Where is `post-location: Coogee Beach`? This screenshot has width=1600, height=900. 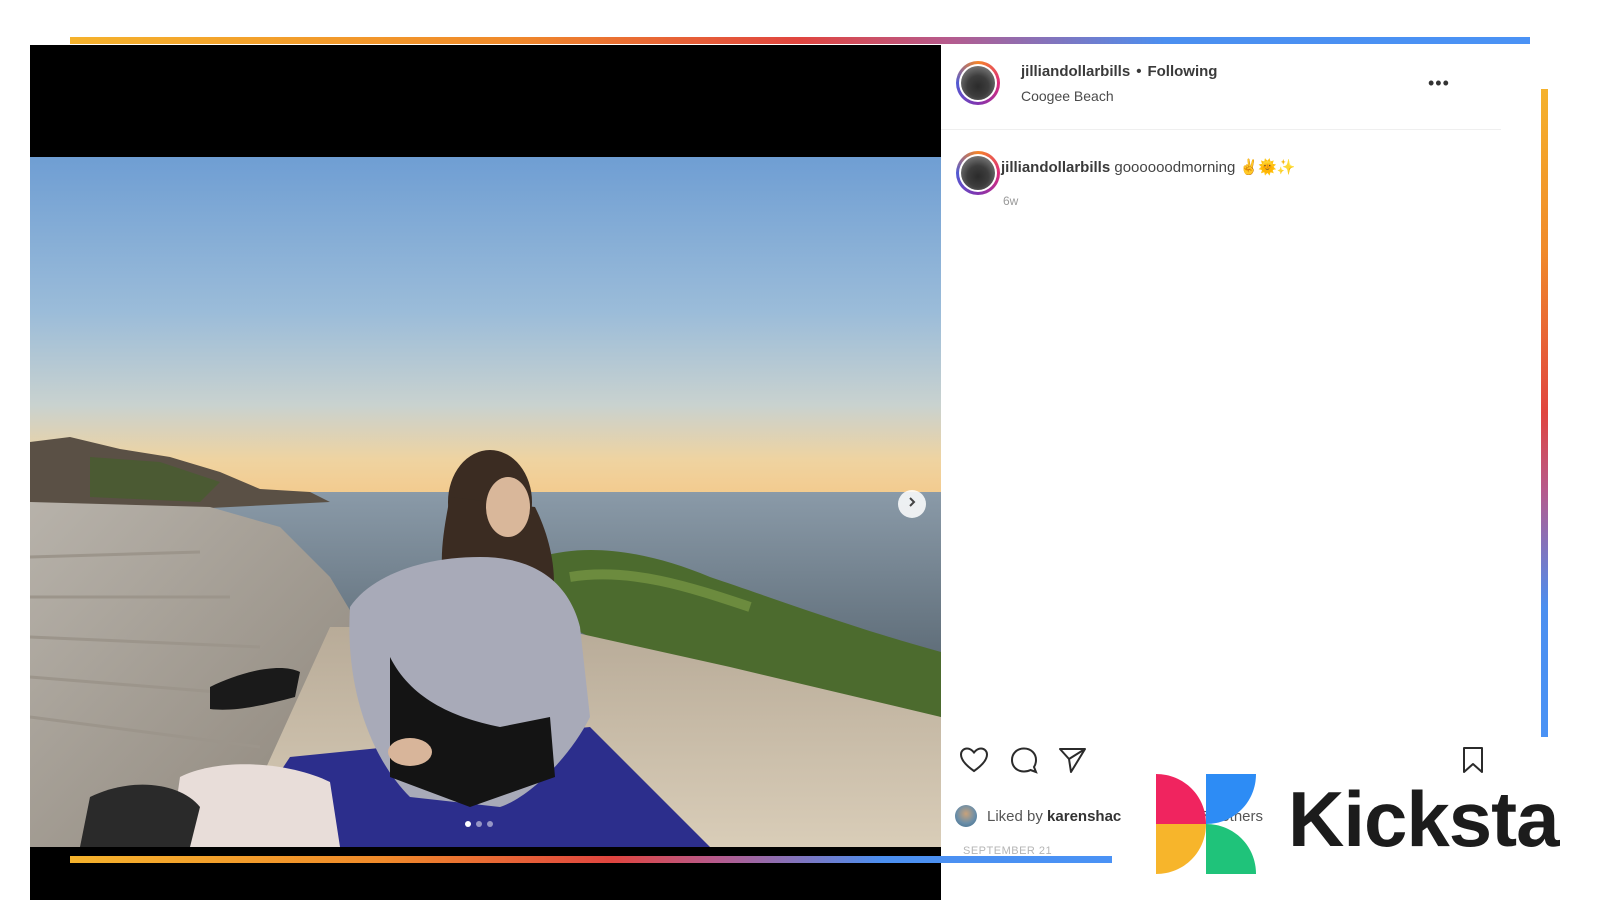
post-location: Coogee Beach is located at coordinates (1067, 96).